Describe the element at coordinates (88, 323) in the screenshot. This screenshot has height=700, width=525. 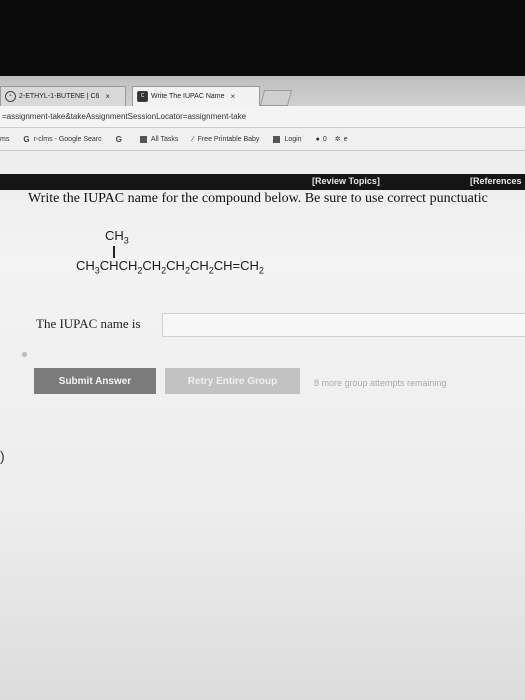
I see `answer-prompt: The IUPAC name is` at that location.